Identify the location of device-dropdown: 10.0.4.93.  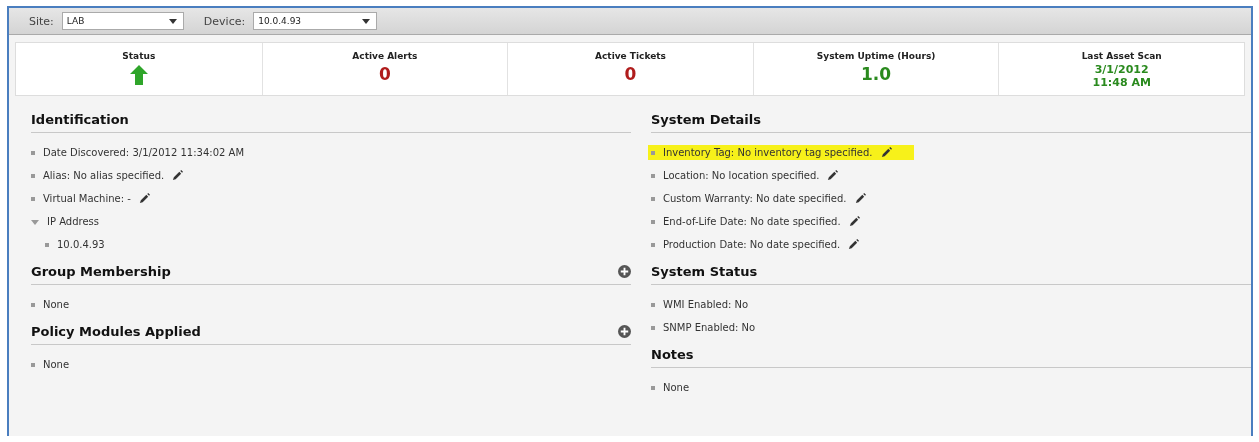
(315, 21).